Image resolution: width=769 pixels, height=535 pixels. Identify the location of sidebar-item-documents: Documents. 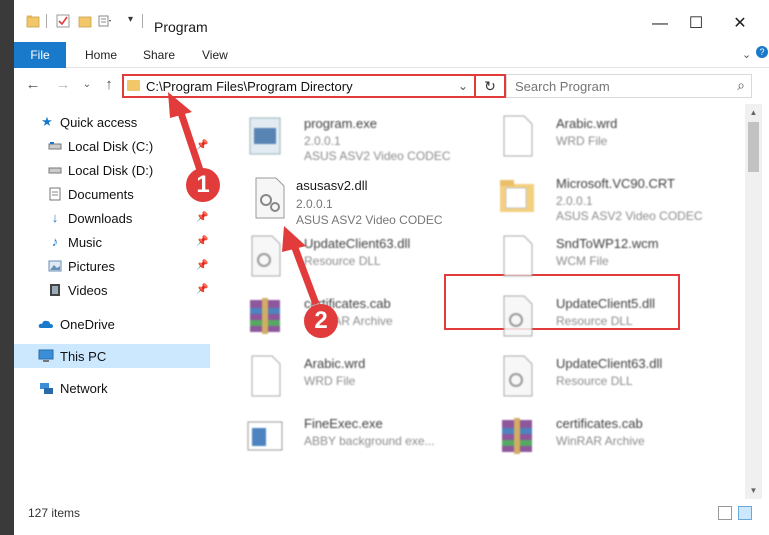
(112, 194).